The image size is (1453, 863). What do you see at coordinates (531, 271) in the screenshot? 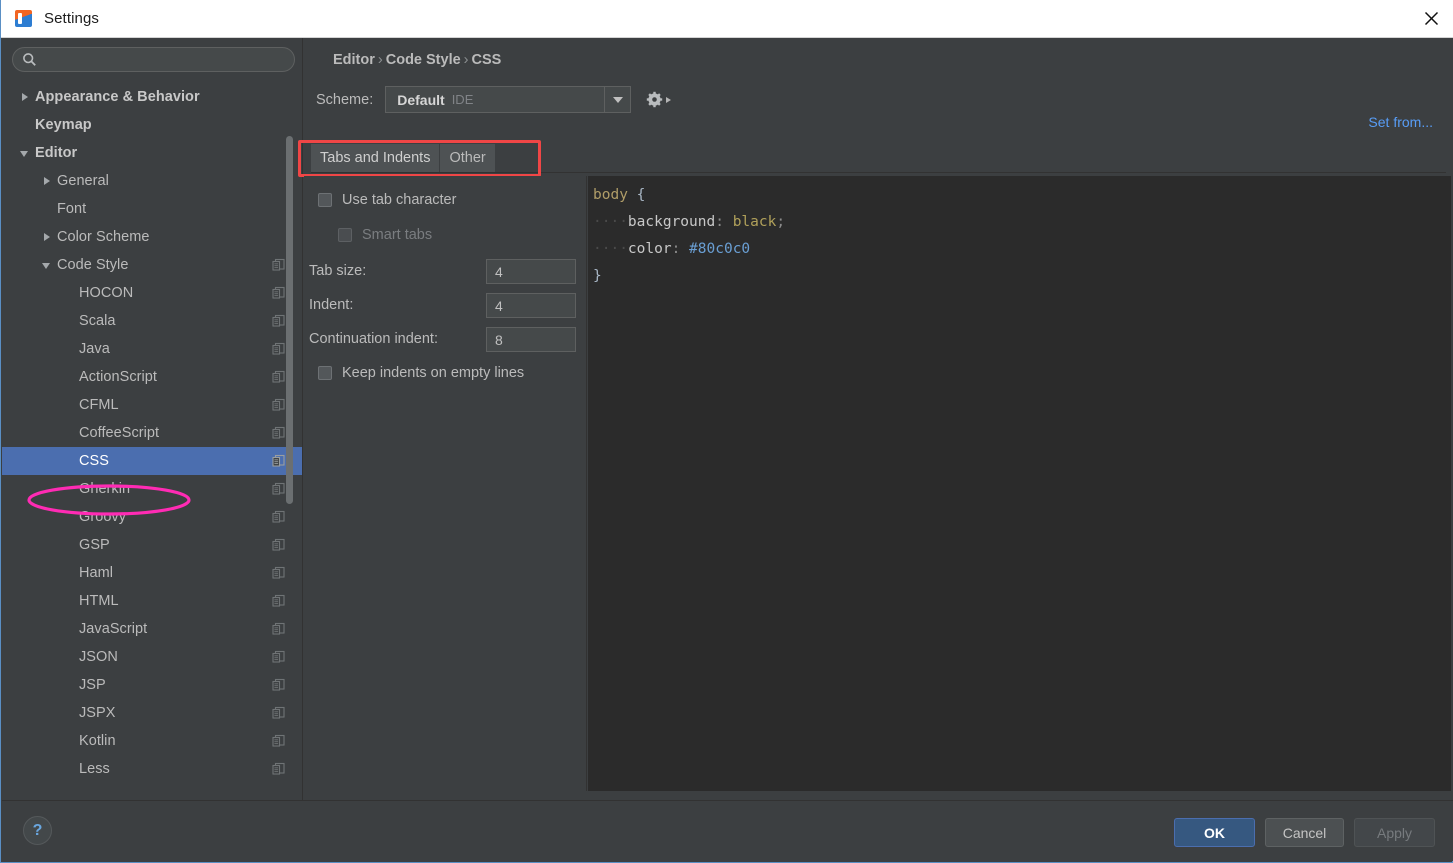
I see `tab-size-input` at bounding box center [531, 271].